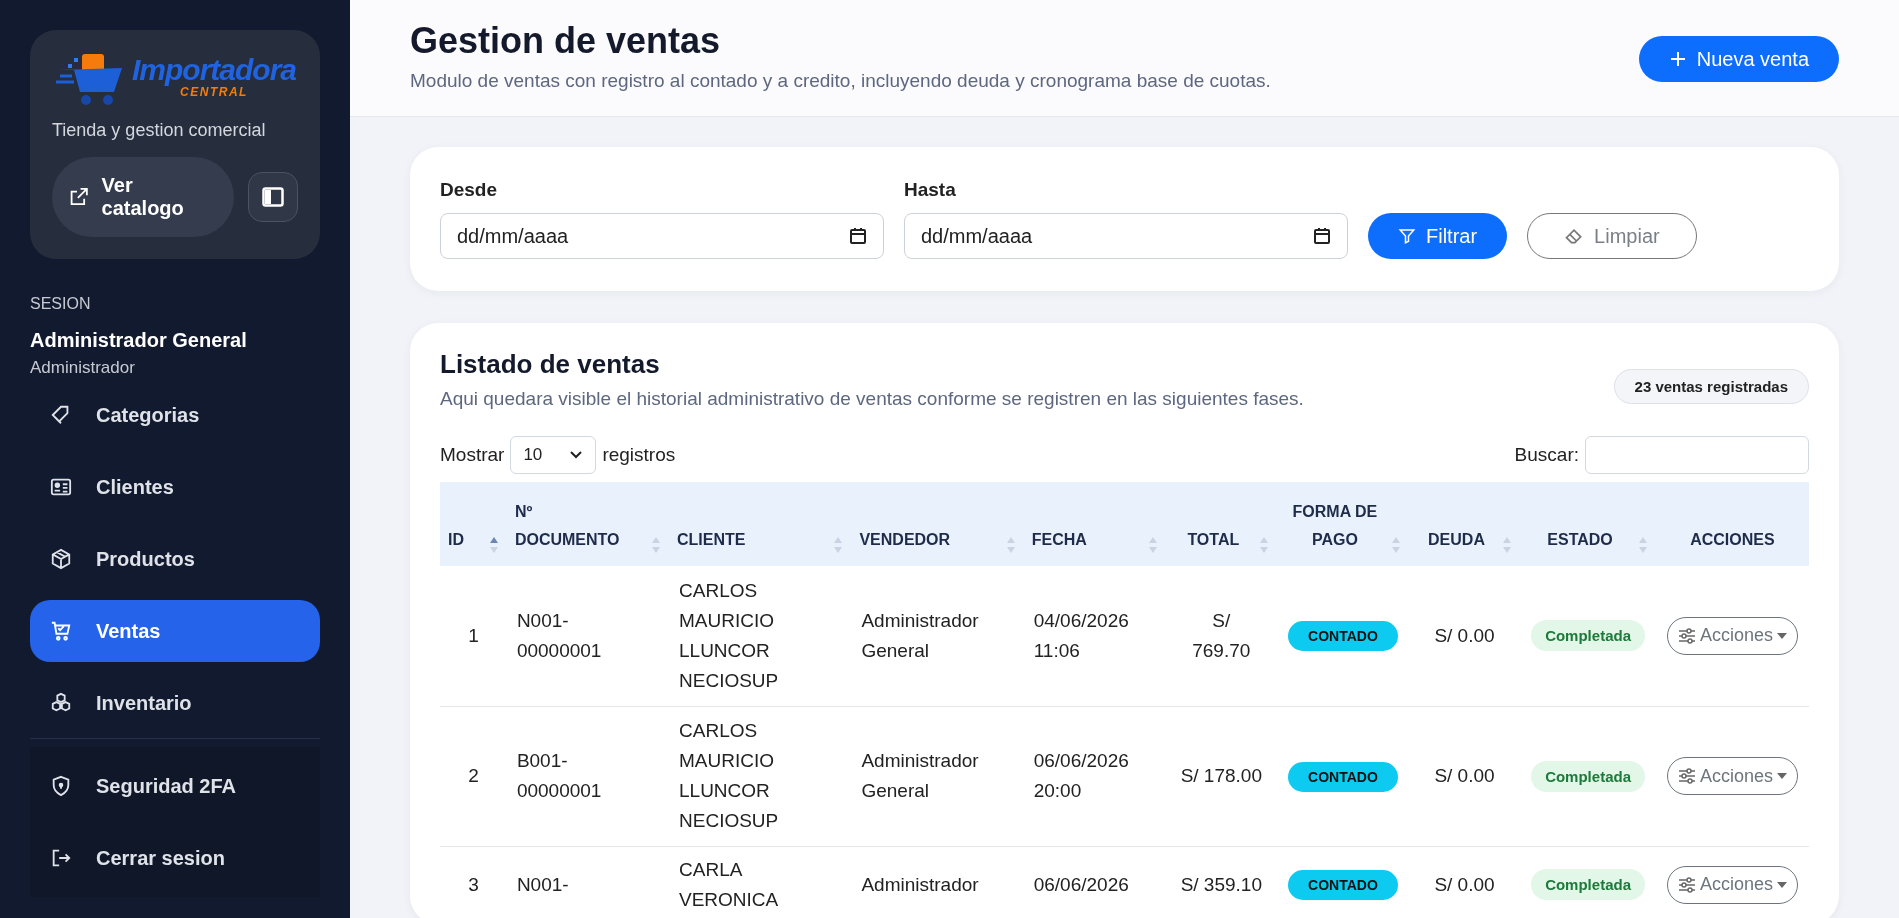 The width and height of the screenshot is (1899, 918). I want to click on column-header: FORMA DE PAGO, so click(1343, 524).